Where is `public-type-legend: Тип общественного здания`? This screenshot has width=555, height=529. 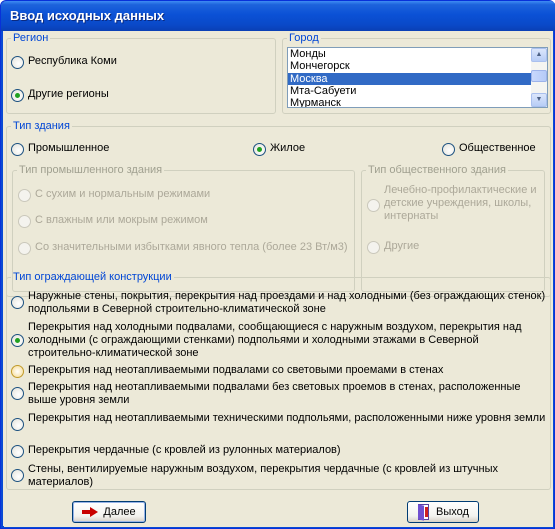
public-type-legend: Тип общественного здания is located at coordinates (437, 170).